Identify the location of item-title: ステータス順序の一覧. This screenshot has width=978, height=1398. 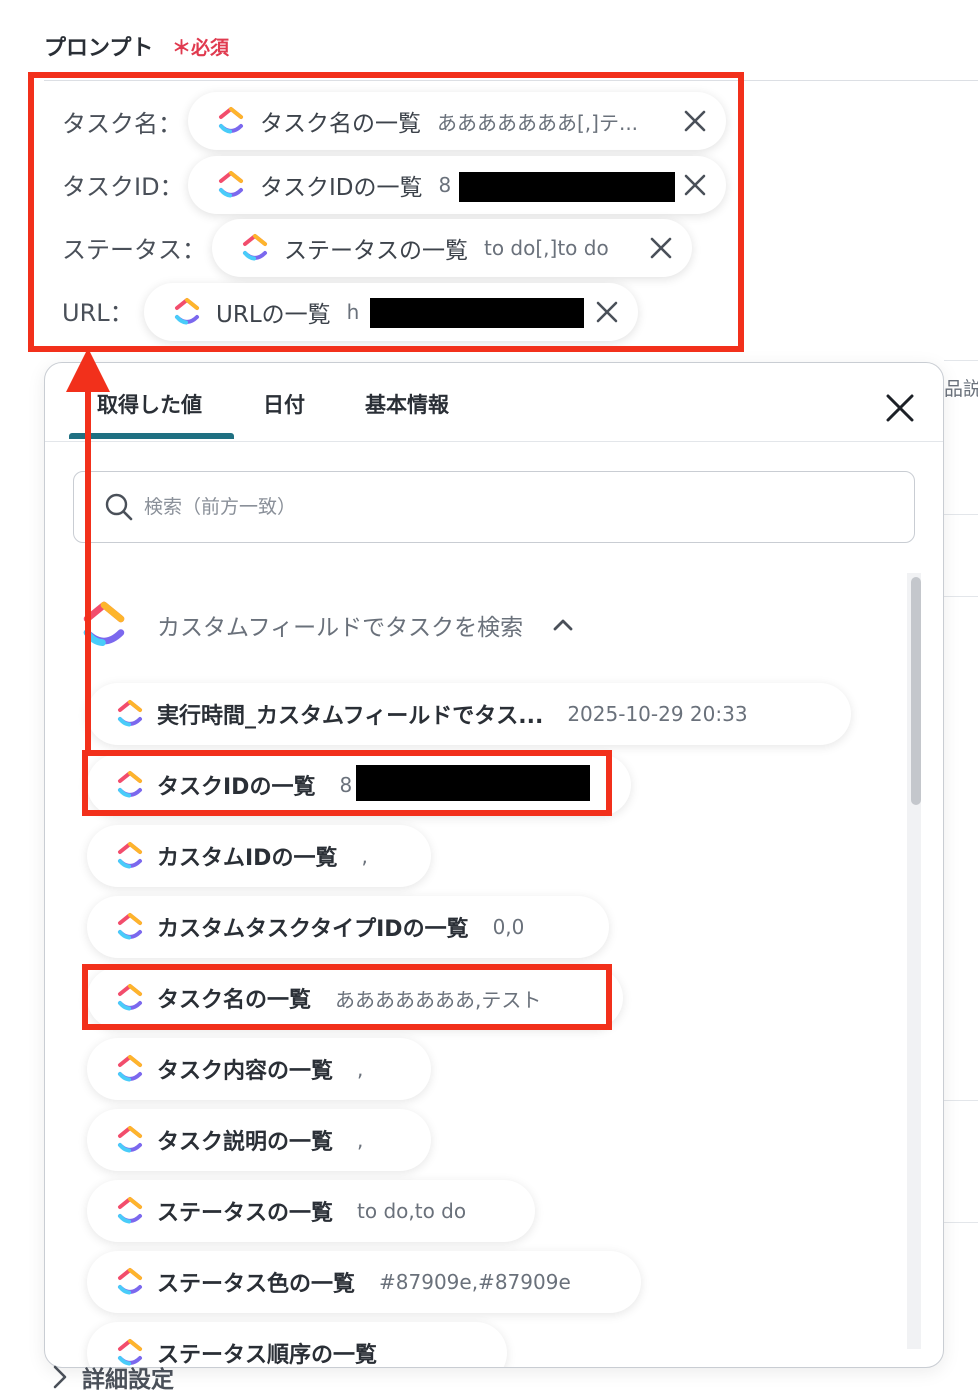
(267, 1355).